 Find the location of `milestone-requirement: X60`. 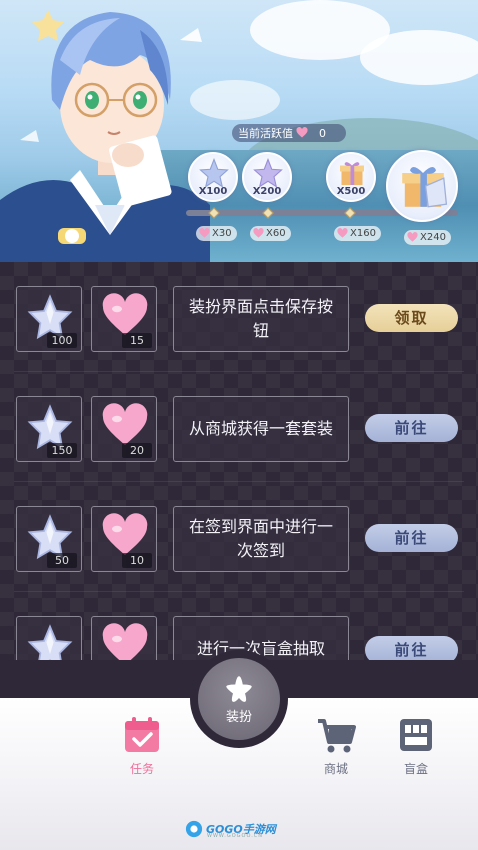

milestone-requirement: X60 is located at coordinates (270, 233).